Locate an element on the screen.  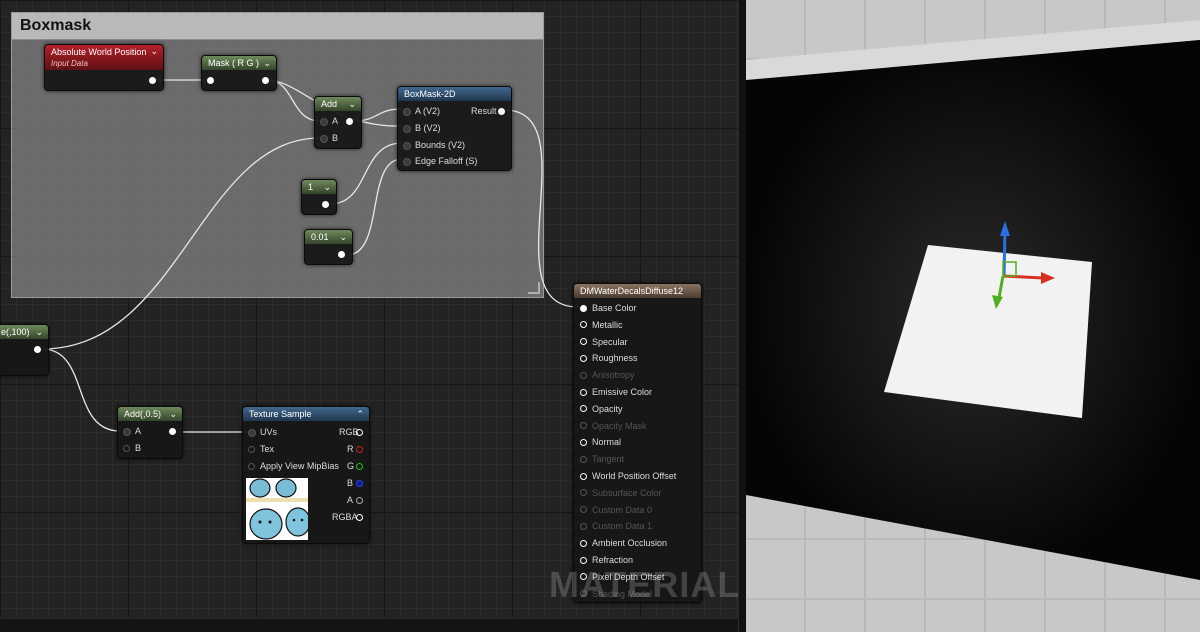
node-header: 0.01 ⌄ is located at coordinates (328, 237).